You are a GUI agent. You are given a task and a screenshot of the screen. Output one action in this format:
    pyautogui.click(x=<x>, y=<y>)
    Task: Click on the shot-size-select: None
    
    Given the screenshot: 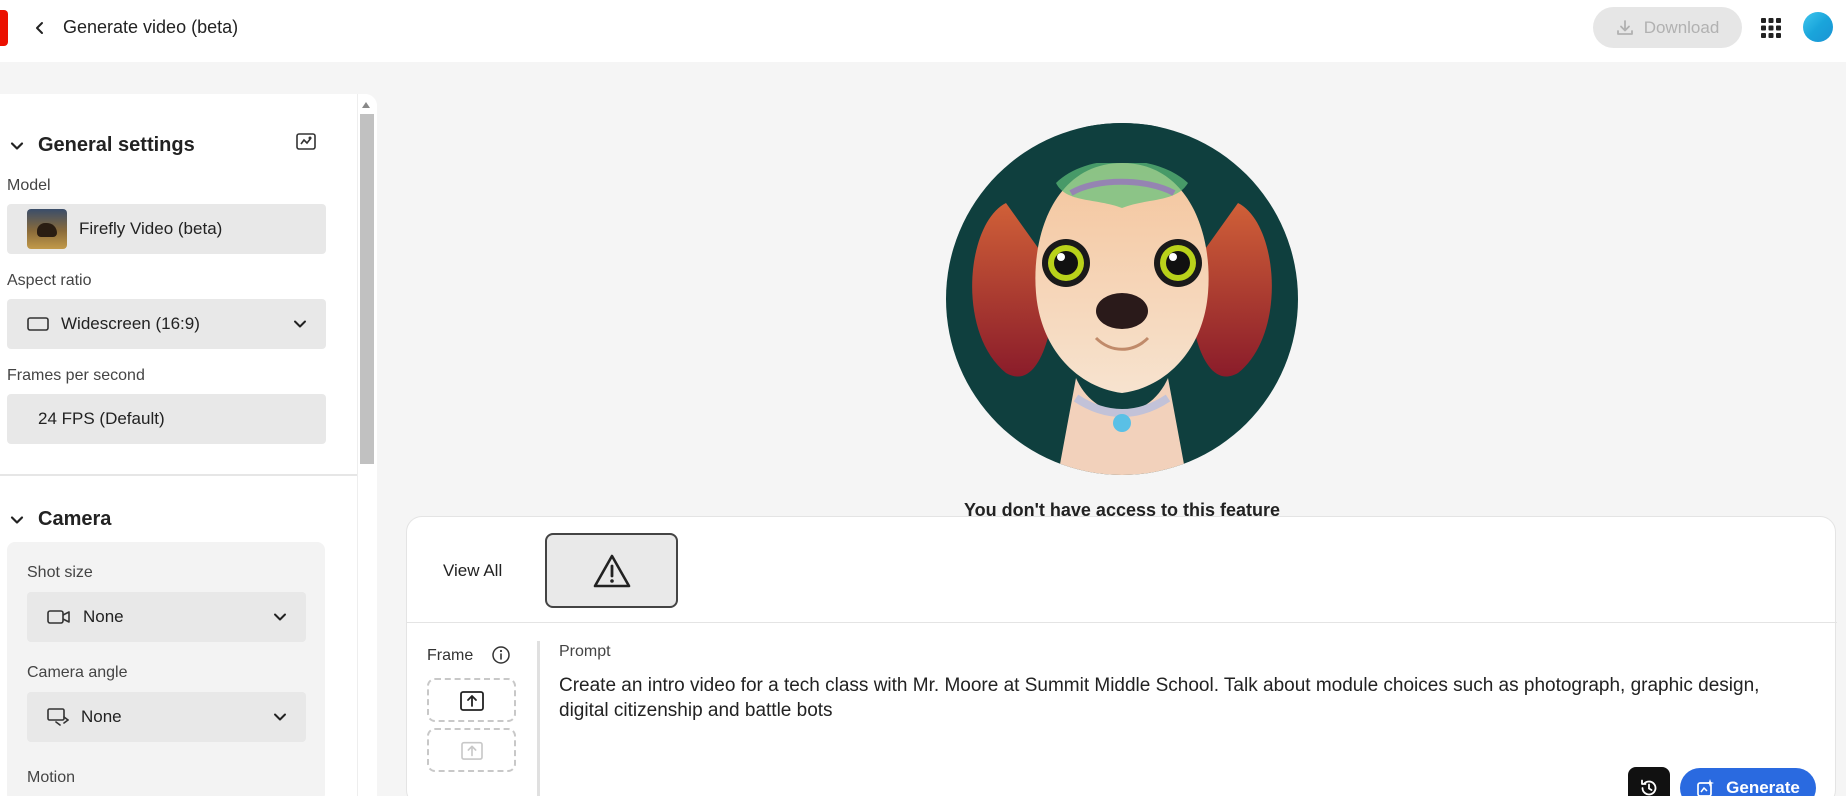 What is the action you would take?
    pyautogui.click(x=166, y=617)
    